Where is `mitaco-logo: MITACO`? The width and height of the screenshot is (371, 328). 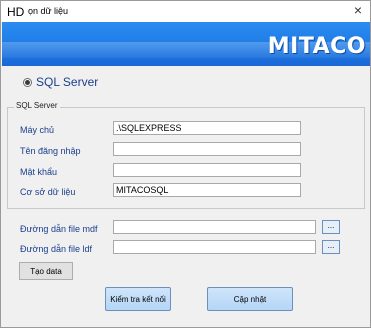
mitaco-logo: MITACO is located at coordinates (316, 46).